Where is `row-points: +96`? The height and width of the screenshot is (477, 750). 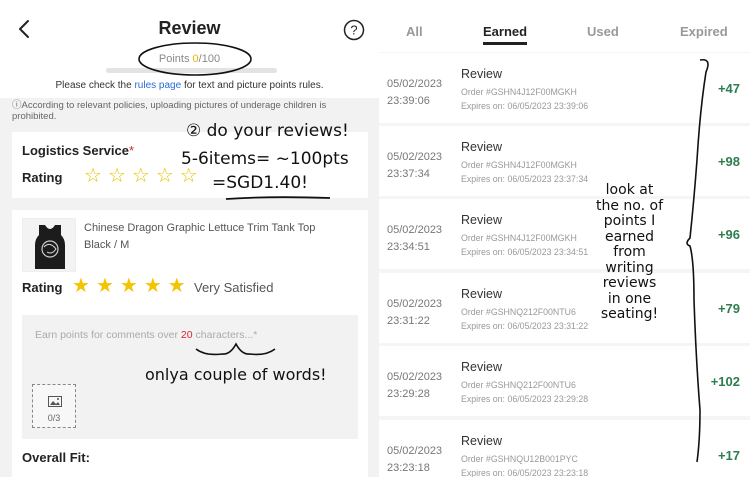 row-points: +96 is located at coordinates (728, 234).